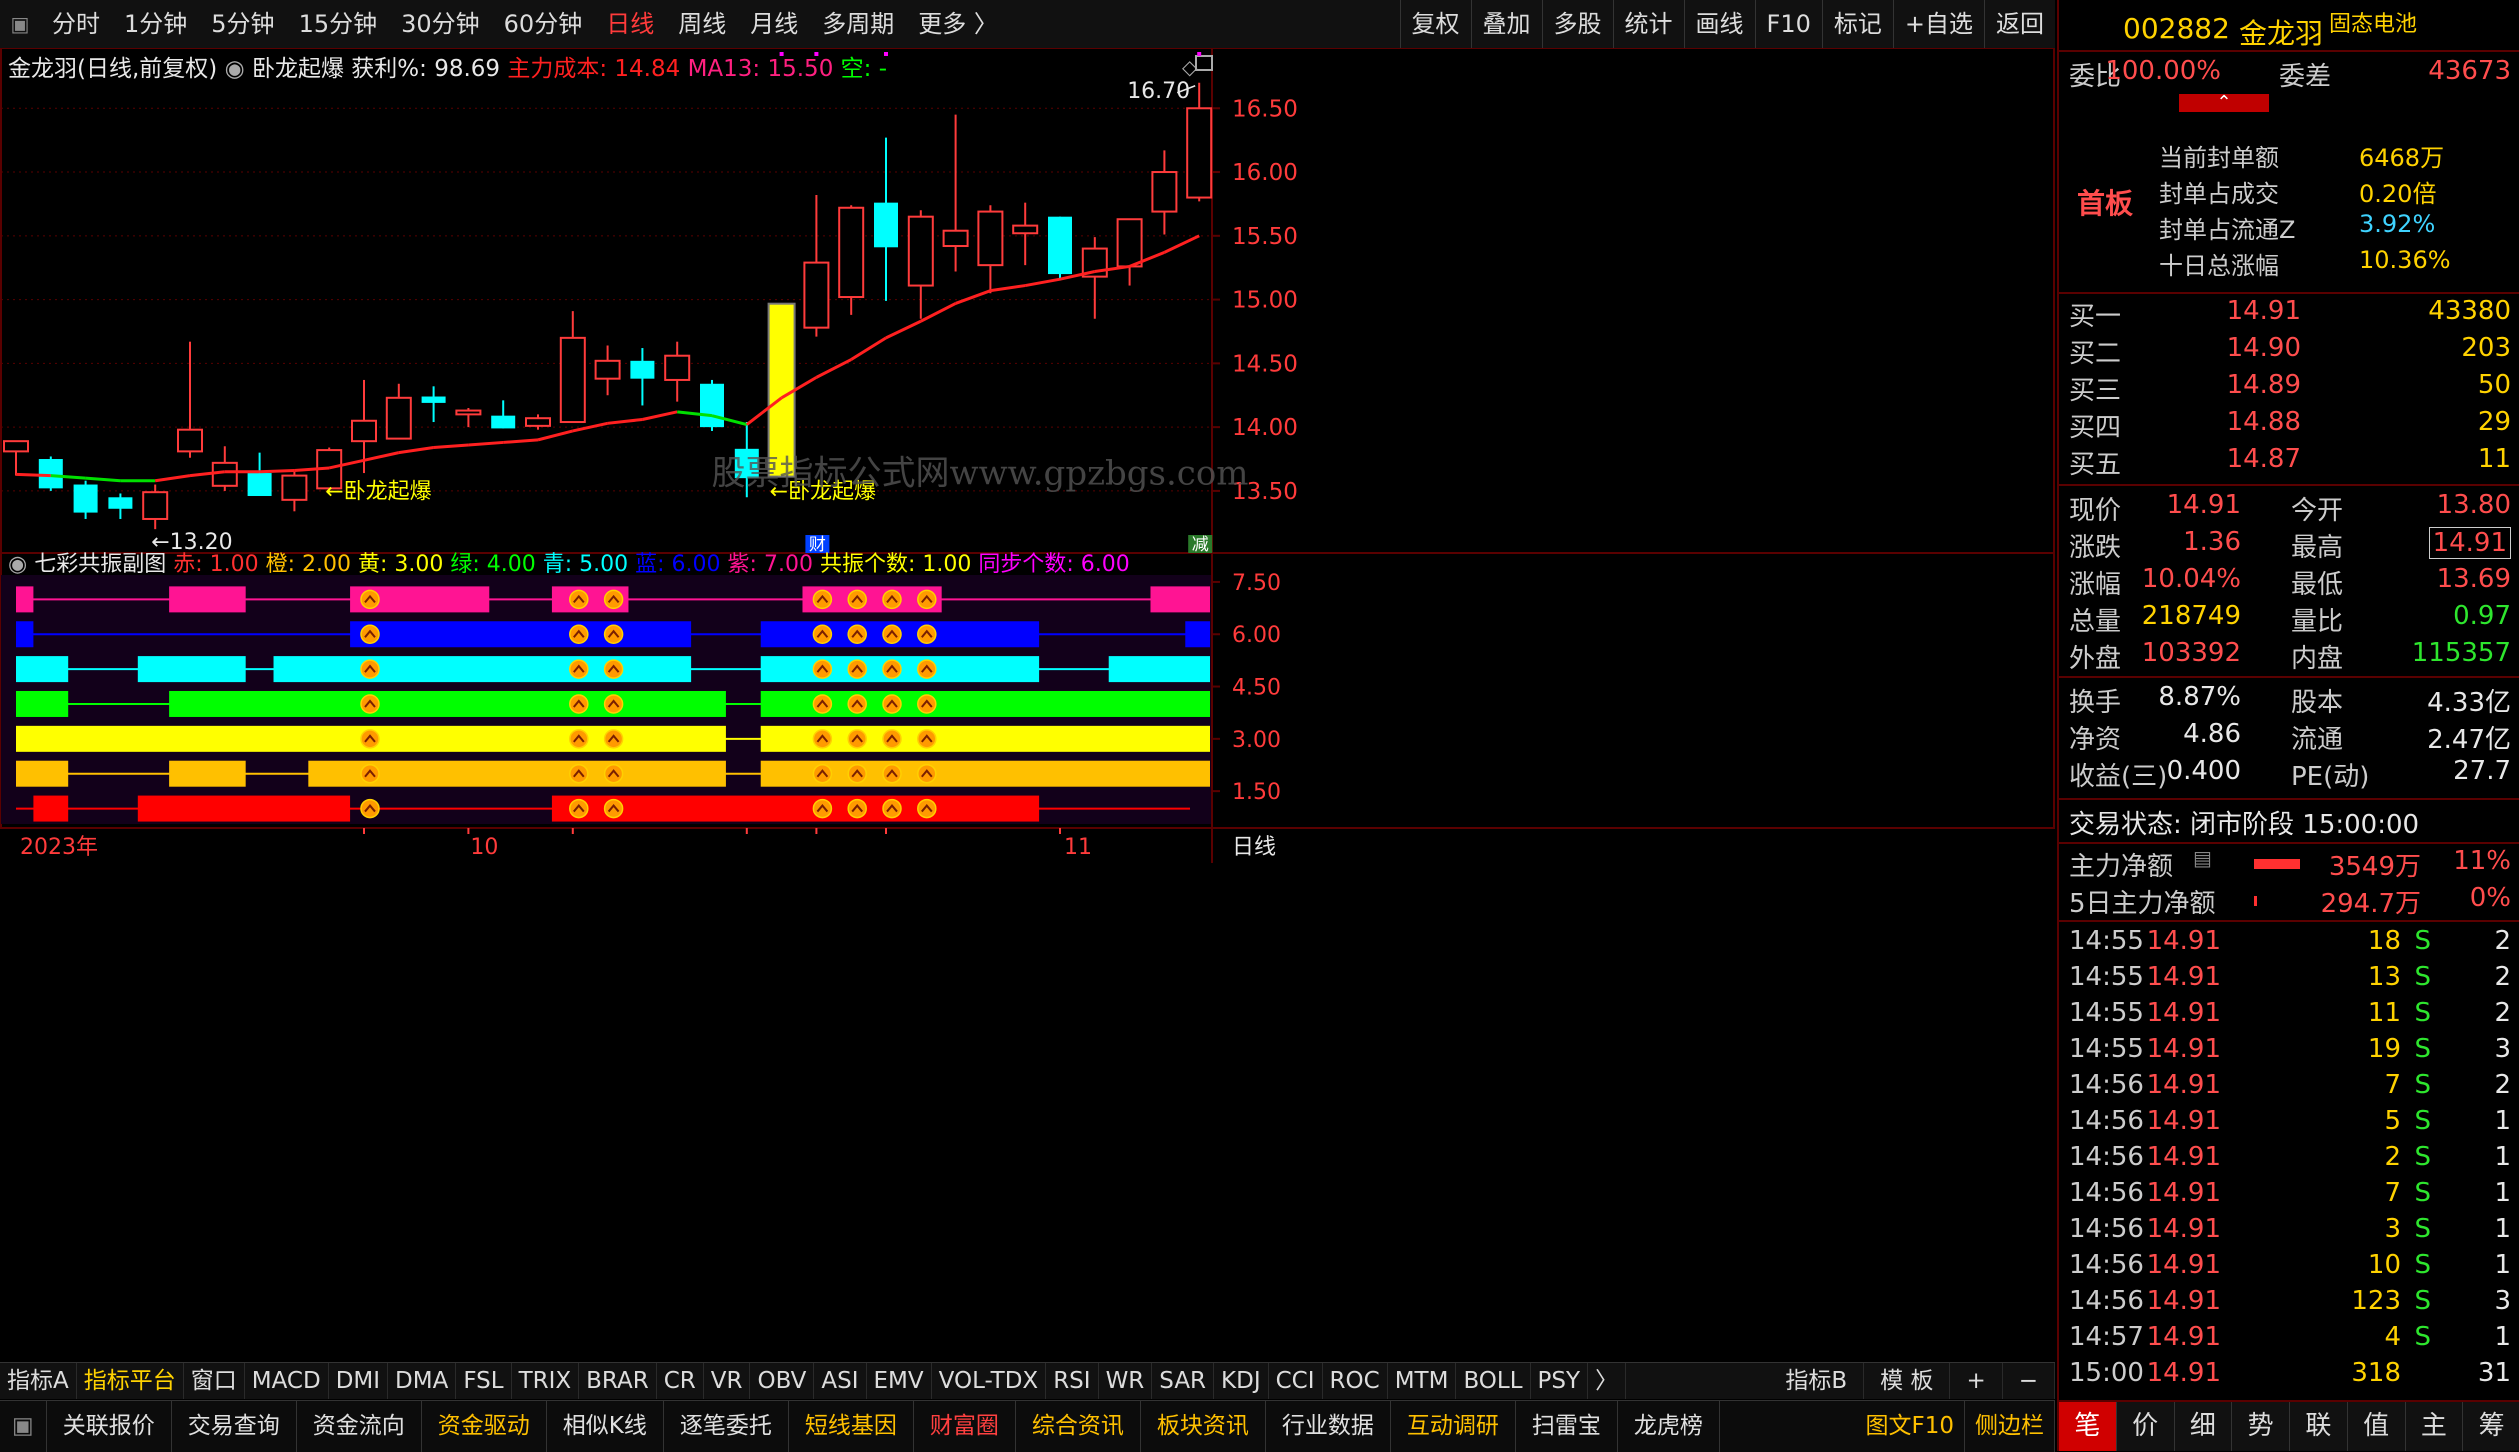 Image resolution: width=2519 pixels, height=1452 pixels. Describe the element at coordinates (2377, 1426) in the screenshot. I see `panel-tab: 值` at that location.